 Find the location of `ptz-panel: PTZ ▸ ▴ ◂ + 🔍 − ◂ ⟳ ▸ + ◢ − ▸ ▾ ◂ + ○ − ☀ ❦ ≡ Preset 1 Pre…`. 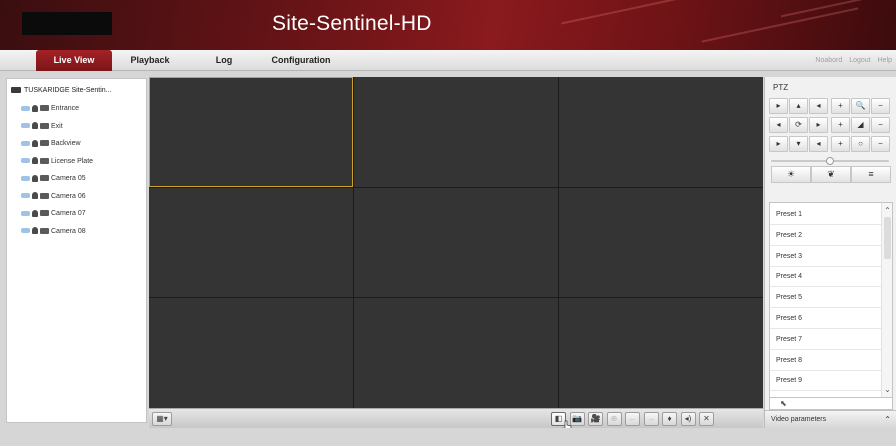

ptz-panel: PTZ ▸ ▴ ◂ + 🔍 − ◂ ⟳ ▸ + ◢ − ▸ ▾ ◂ + ○ − ☀ ❦ ≡ Preset 1 Pre… is located at coordinates (830, 252).